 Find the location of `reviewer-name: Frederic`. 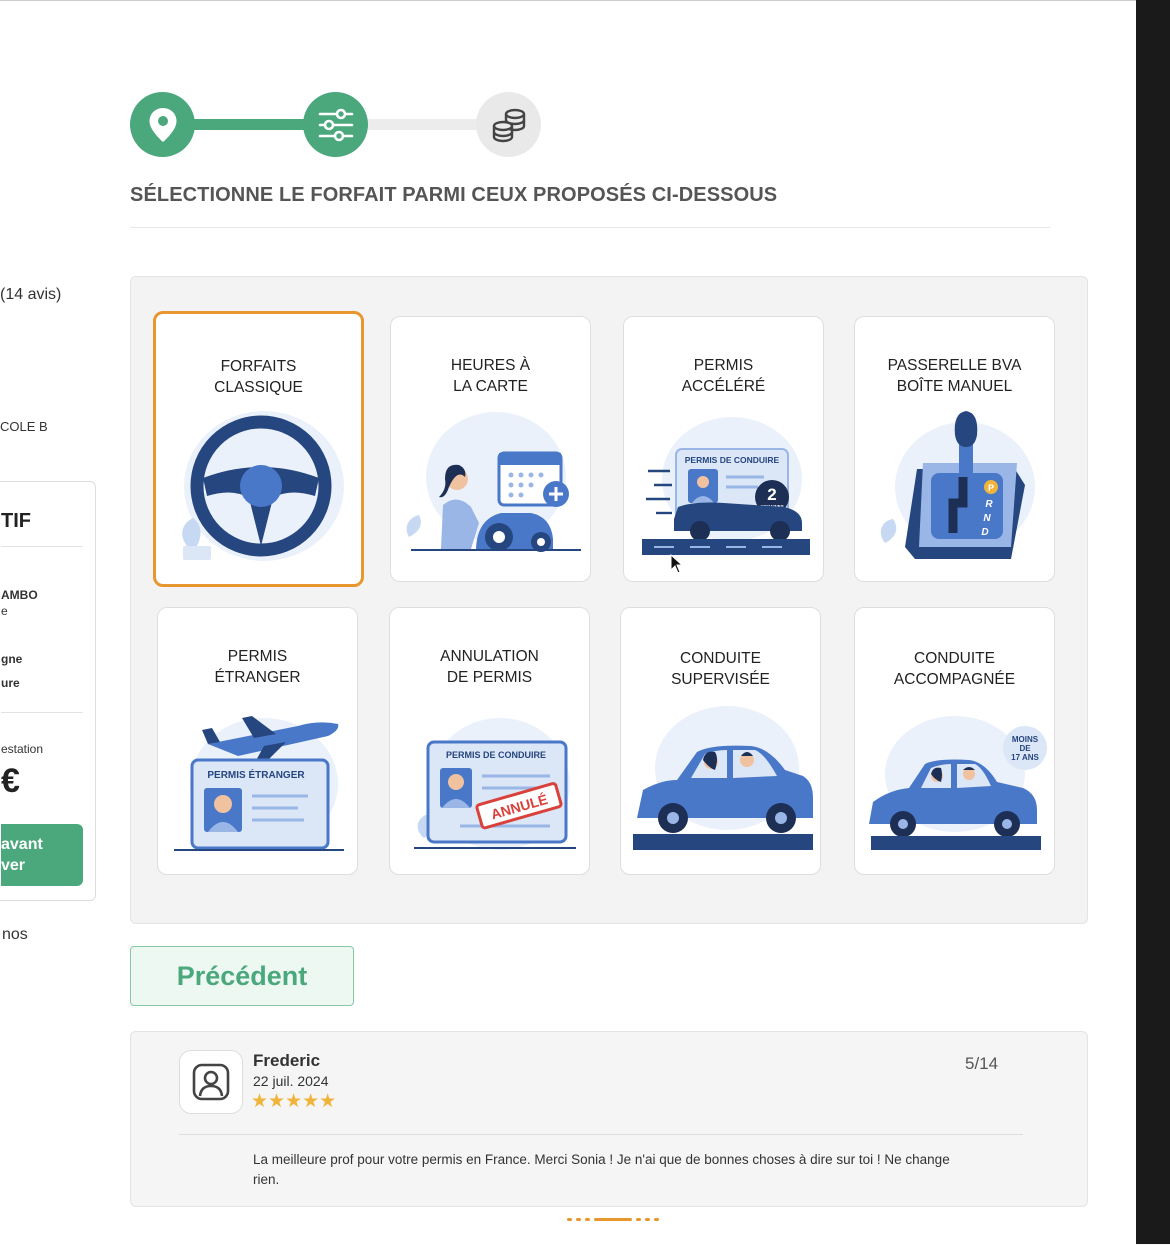

reviewer-name: Frederic is located at coordinates (287, 1060).